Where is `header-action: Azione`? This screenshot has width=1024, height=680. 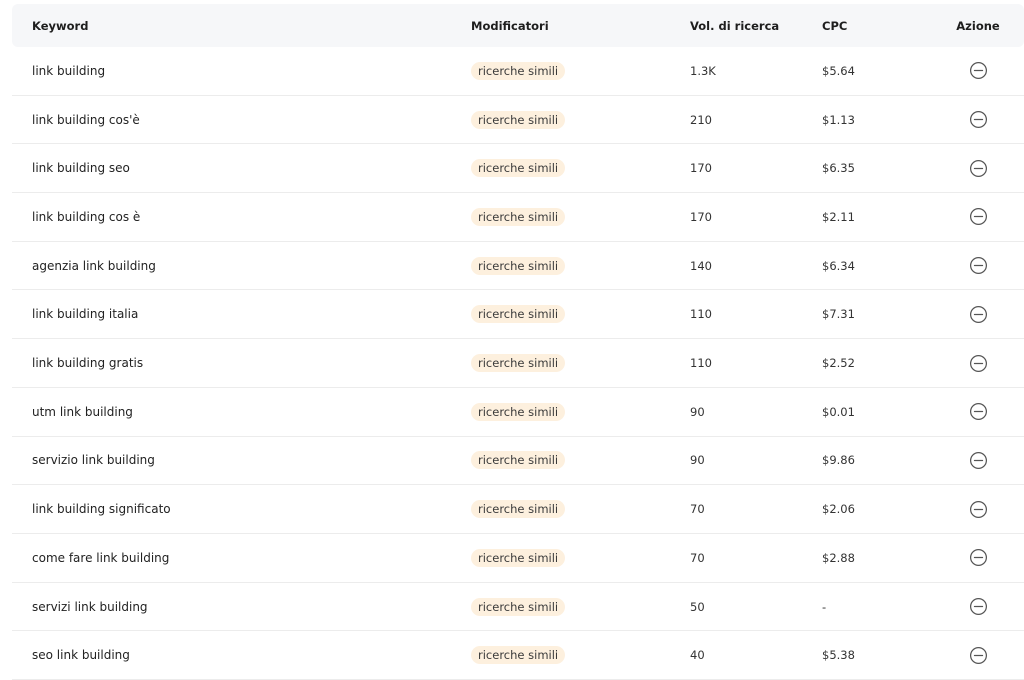
header-action: Azione is located at coordinates (978, 25).